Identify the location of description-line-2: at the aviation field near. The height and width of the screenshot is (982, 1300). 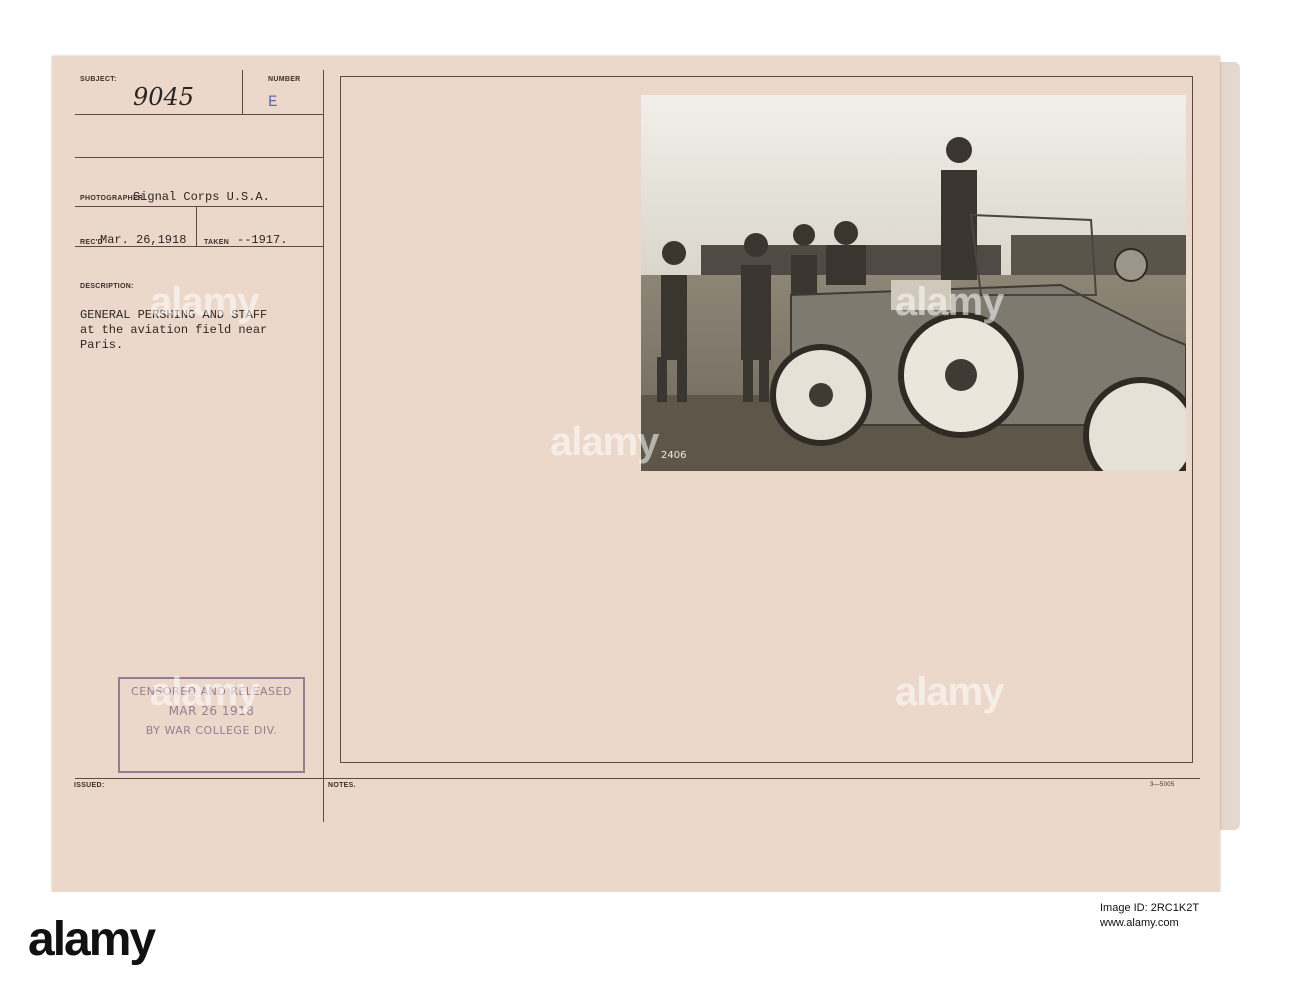
(174, 330).